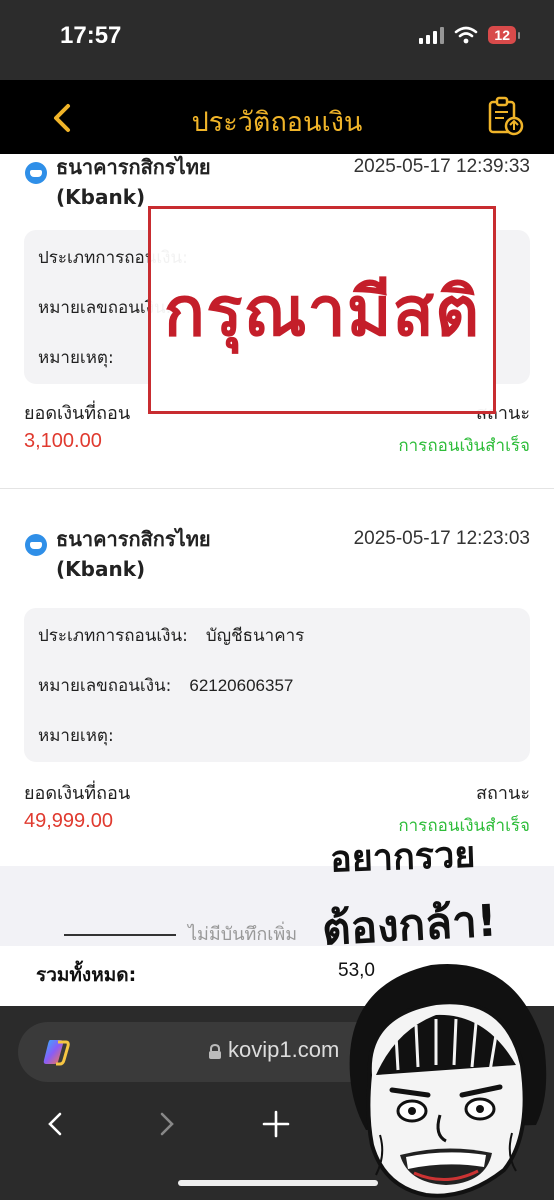 The width and height of the screenshot is (554, 1200). What do you see at coordinates (68, 821) in the screenshot?
I see `amount-value: 49,999.00` at bounding box center [68, 821].